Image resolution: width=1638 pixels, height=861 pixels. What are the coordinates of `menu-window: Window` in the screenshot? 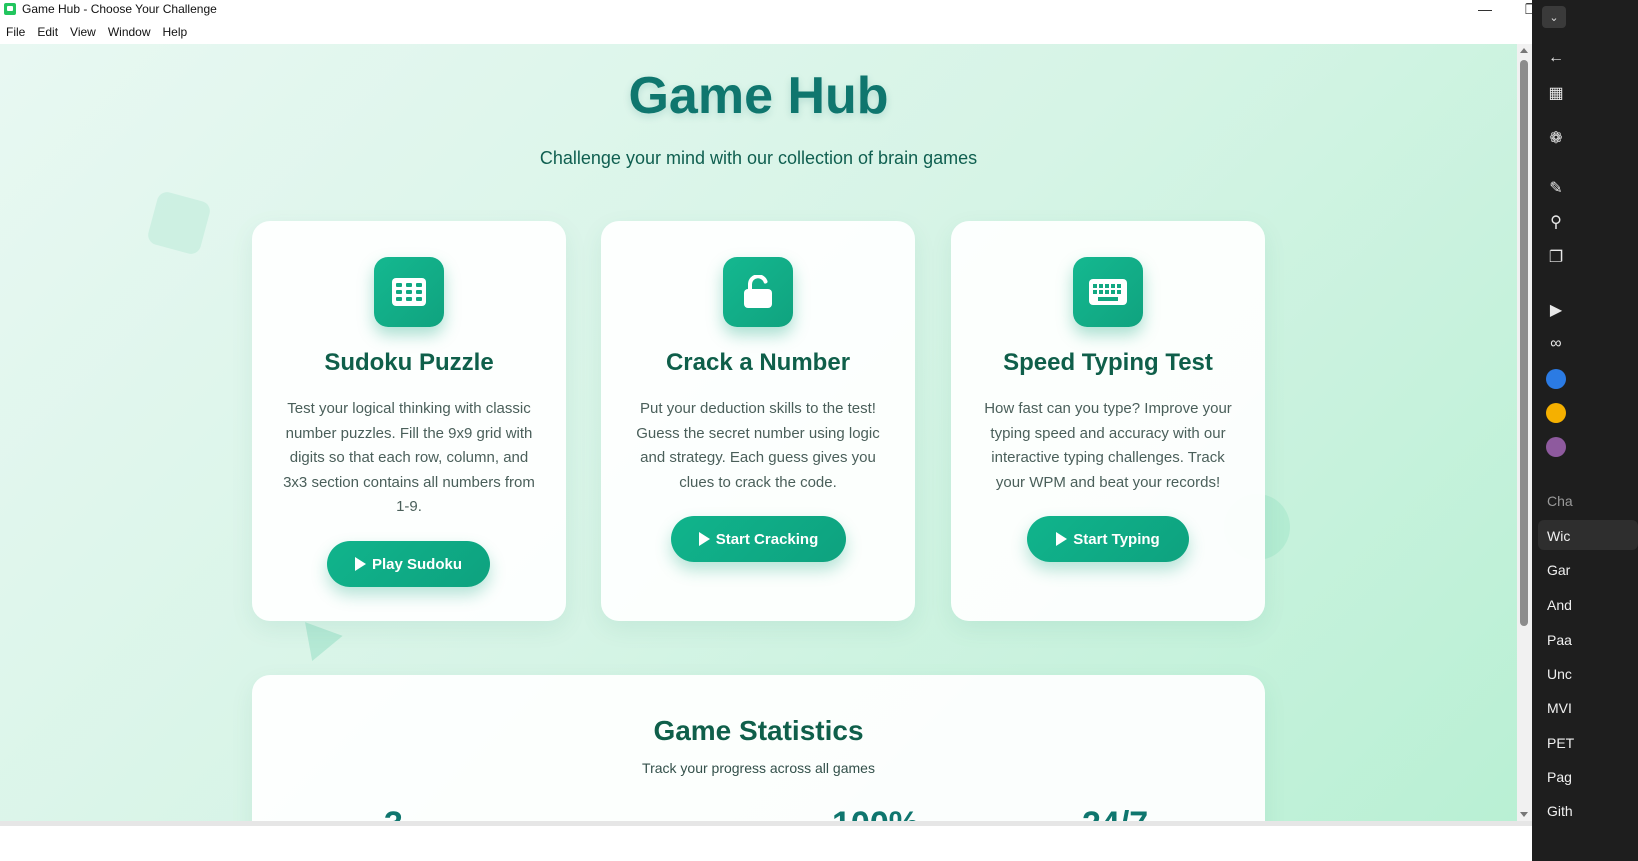 It's located at (129, 32).